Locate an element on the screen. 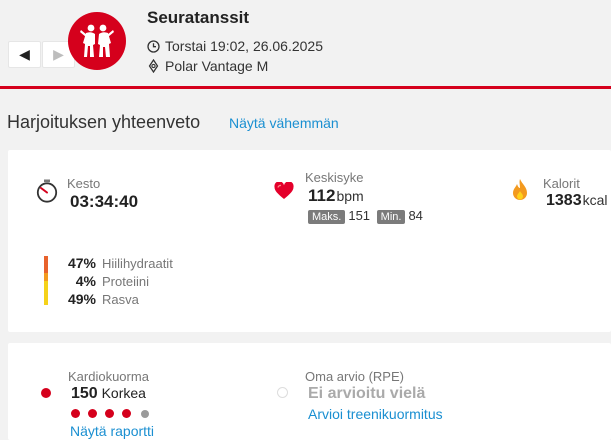  protein-name: Proteiini is located at coordinates (125, 281).